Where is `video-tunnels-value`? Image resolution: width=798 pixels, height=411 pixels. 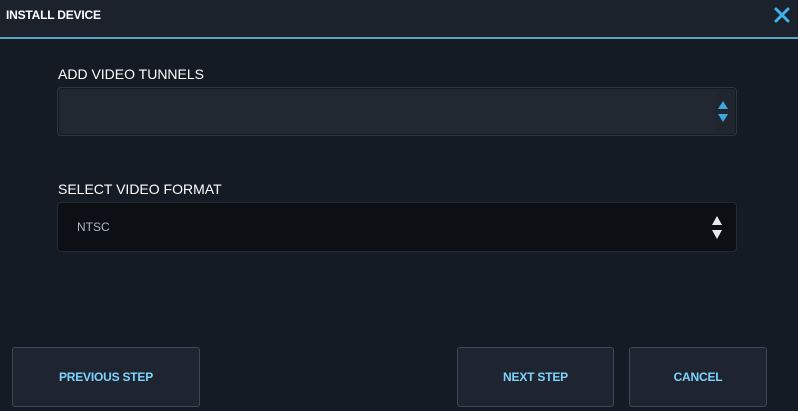 video-tunnels-value is located at coordinates (388, 111).